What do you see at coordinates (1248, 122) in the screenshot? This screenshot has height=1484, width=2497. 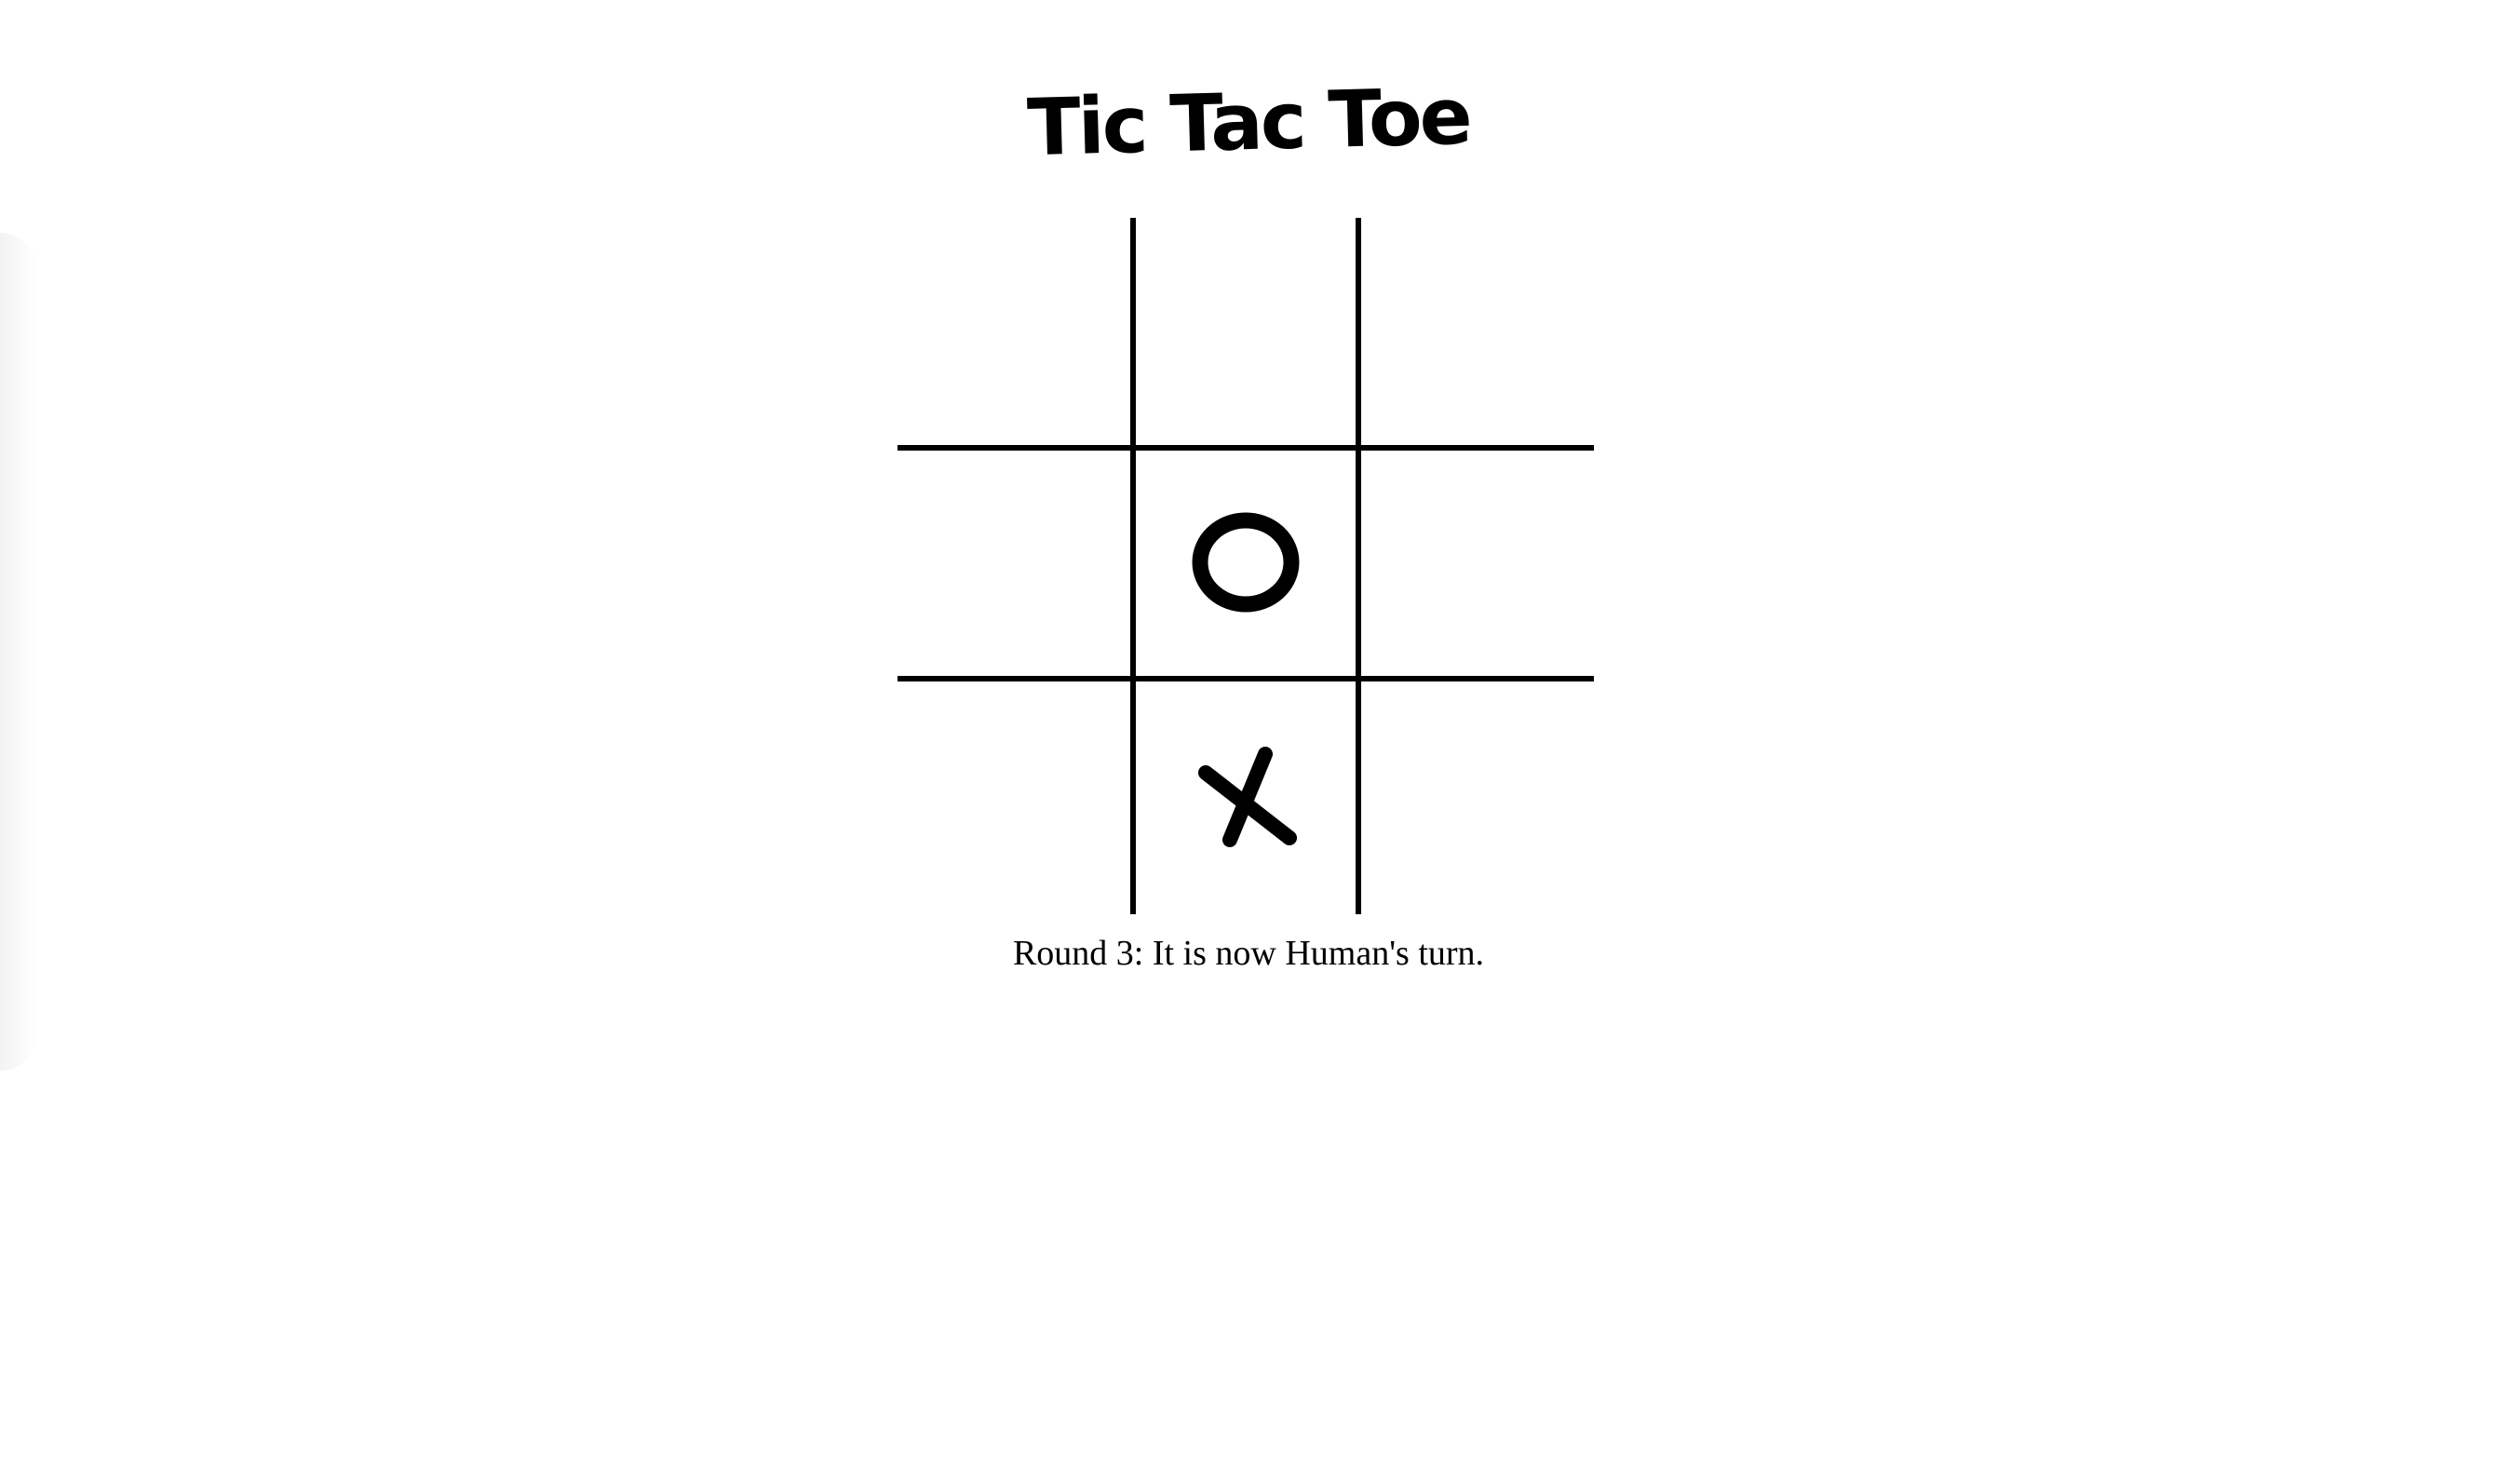 I see `page-title: Tic Tac Toe` at bounding box center [1248, 122].